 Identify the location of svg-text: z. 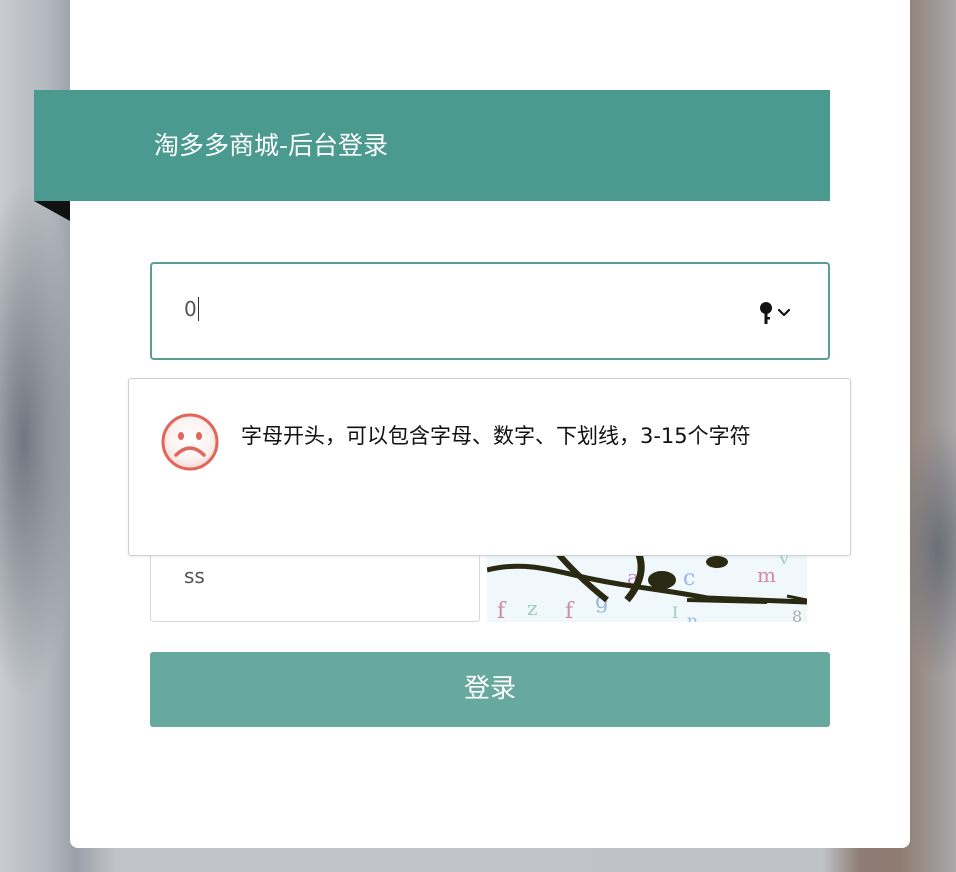
(532, 608).